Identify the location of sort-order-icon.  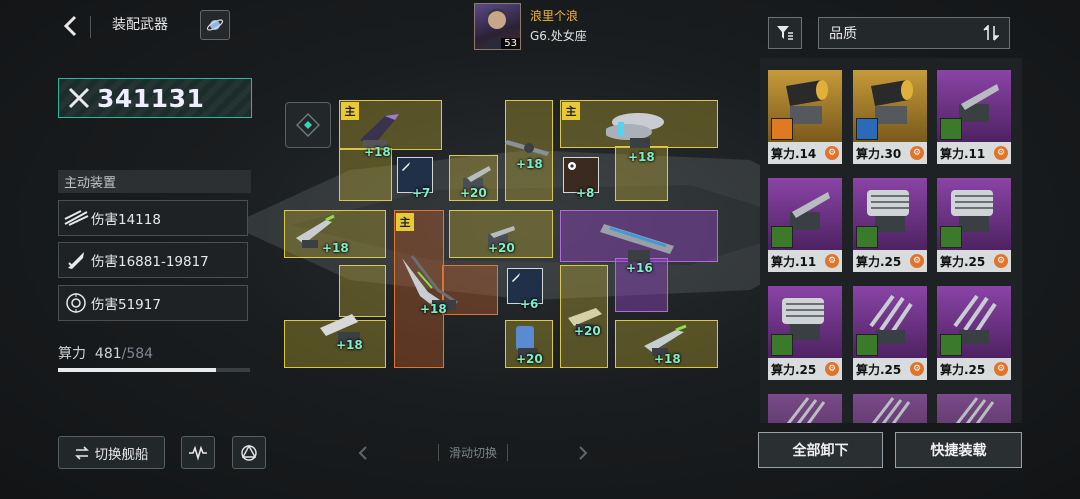
(991, 33).